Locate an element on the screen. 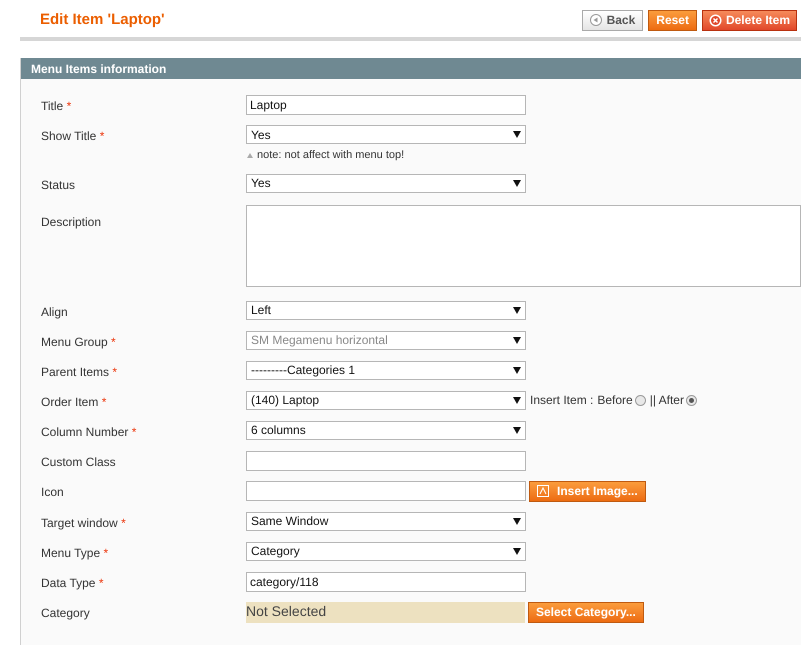  triangle-icon is located at coordinates (250, 155).